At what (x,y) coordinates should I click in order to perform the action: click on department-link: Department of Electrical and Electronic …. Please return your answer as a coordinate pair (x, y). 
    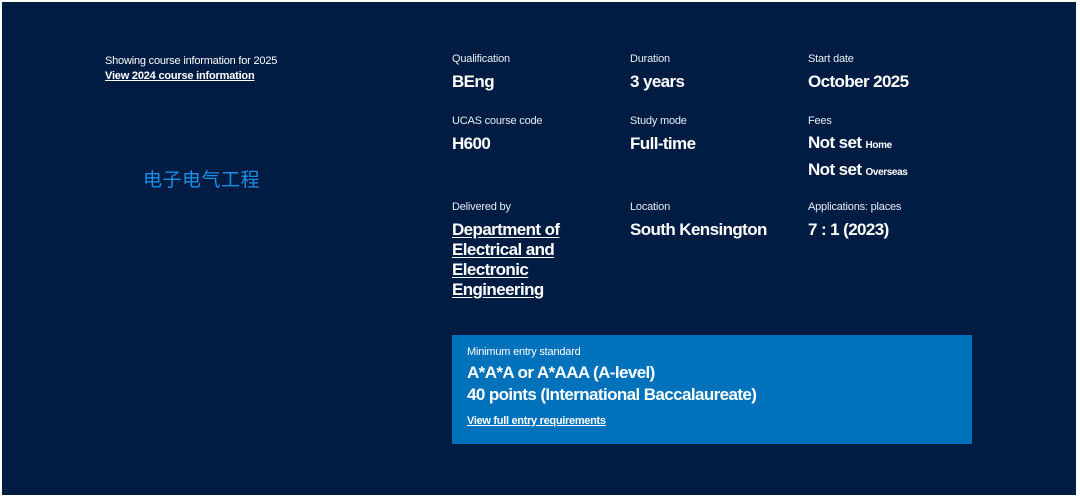
    Looking at the image, I should click on (506, 259).